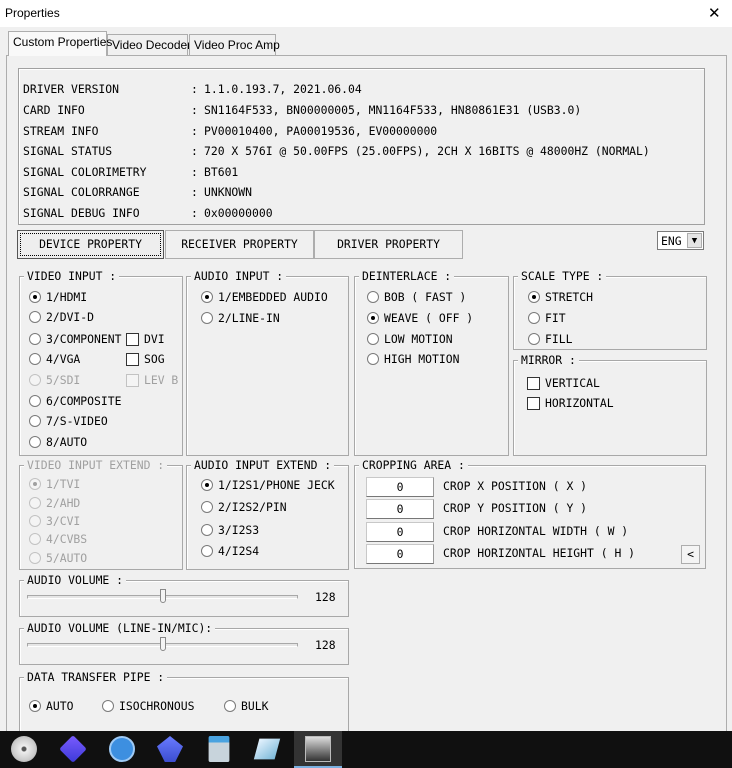  I want to click on collapse-button: <, so click(690, 554).